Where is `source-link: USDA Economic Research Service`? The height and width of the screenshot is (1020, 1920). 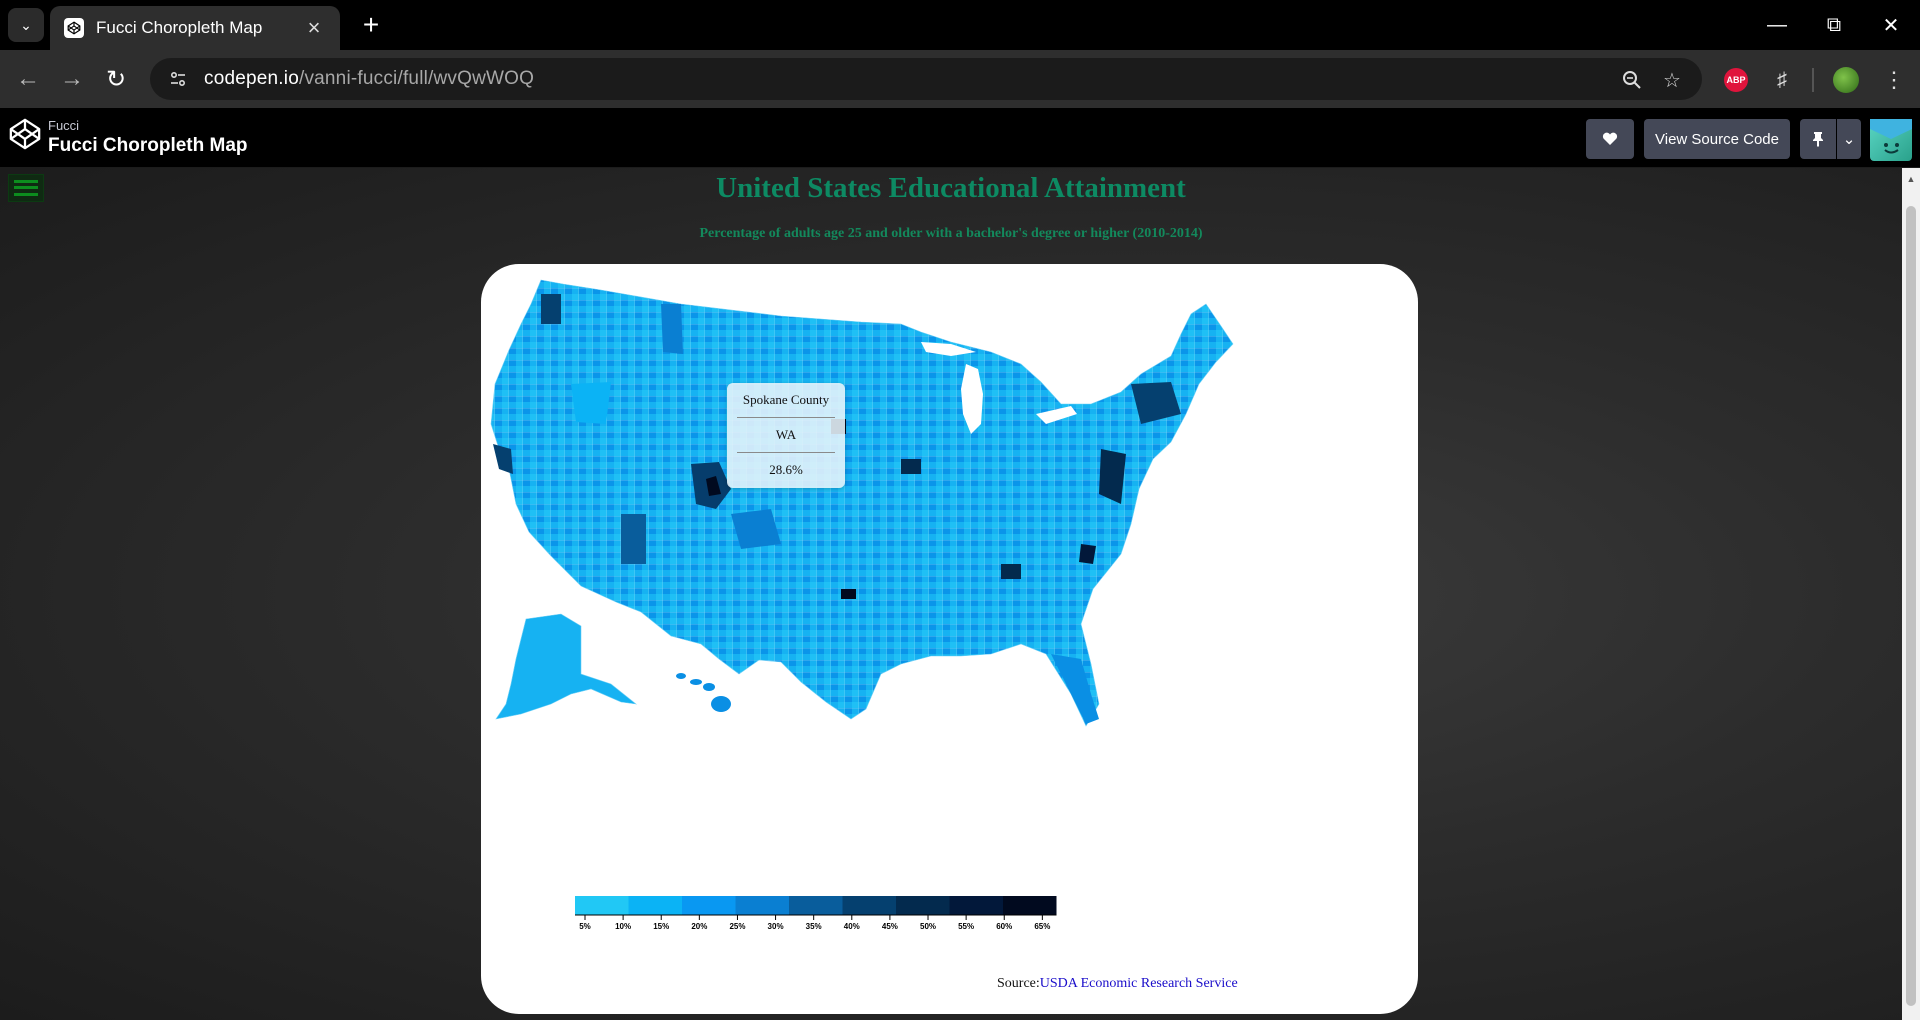 source-link: USDA Economic Research Service is located at coordinates (1139, 983).